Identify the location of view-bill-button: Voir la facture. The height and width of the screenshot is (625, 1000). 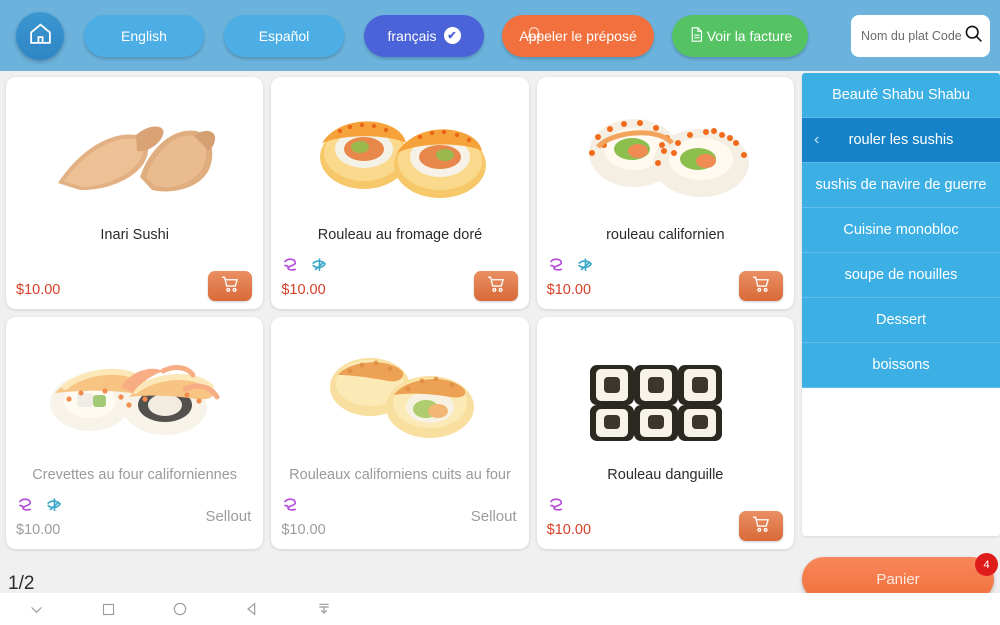
(740, 35).